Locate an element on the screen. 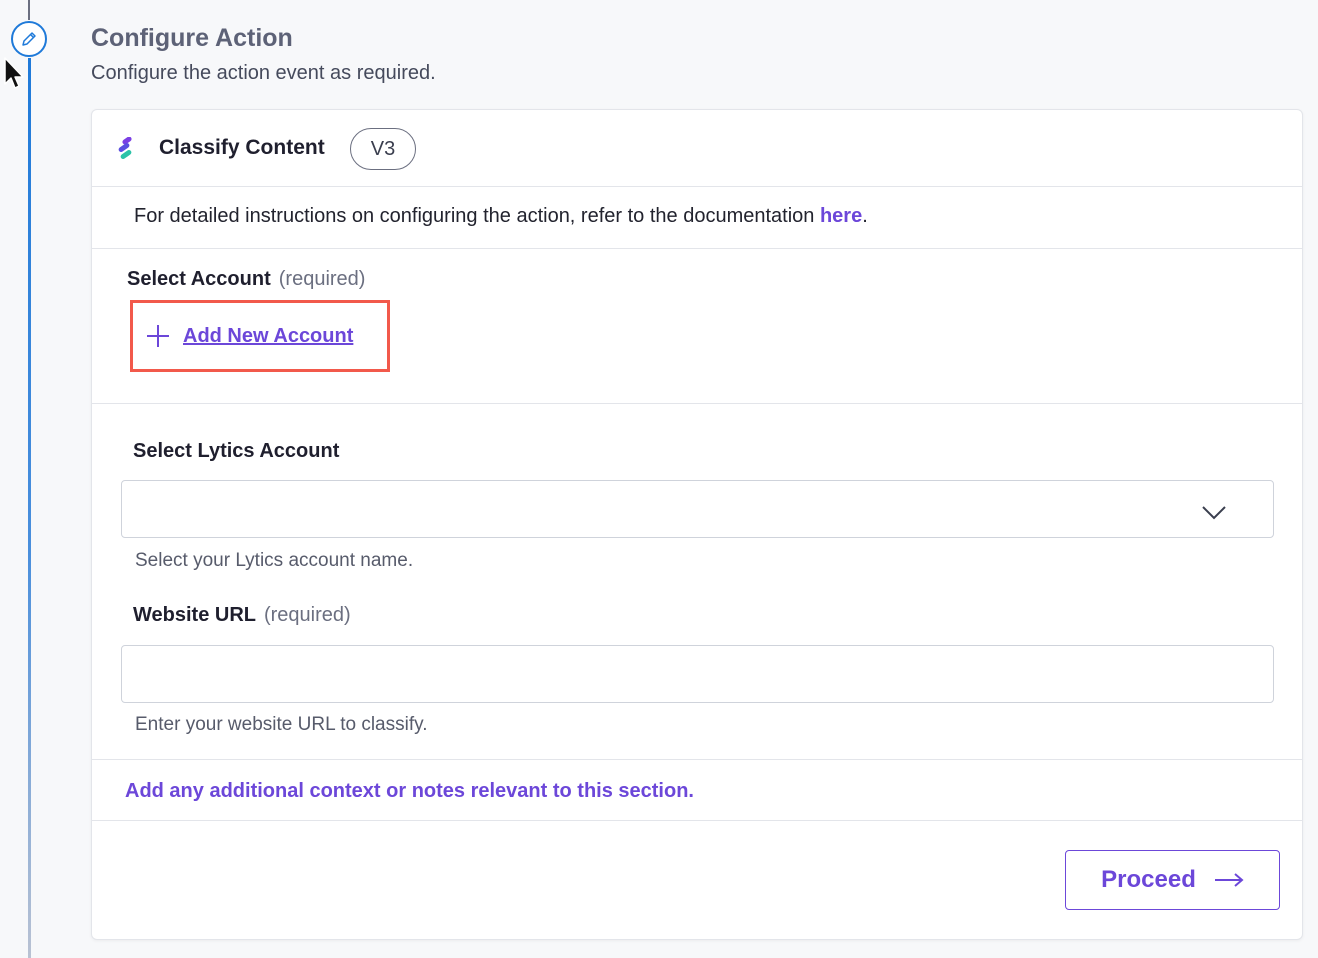 Image resolution: width=1318 pixels, height=958 pixels. select-account-label-row: Select Account (required) is located at coordinates (246, 279).